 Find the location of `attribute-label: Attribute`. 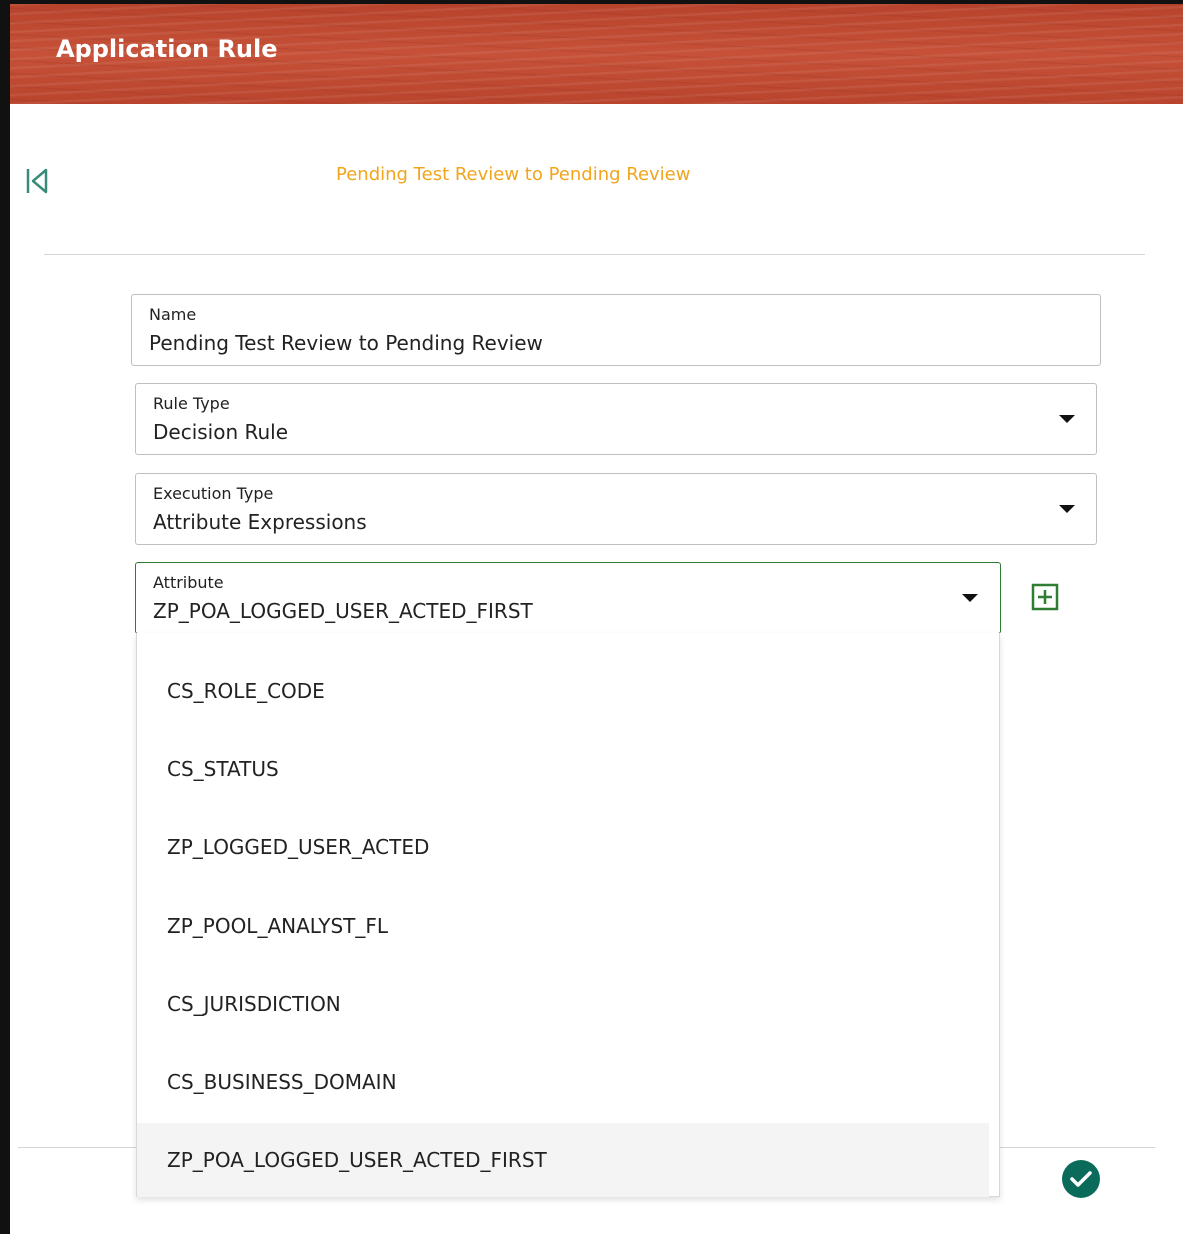

attribute-label: Attribute is located at coordinates (188, 582).